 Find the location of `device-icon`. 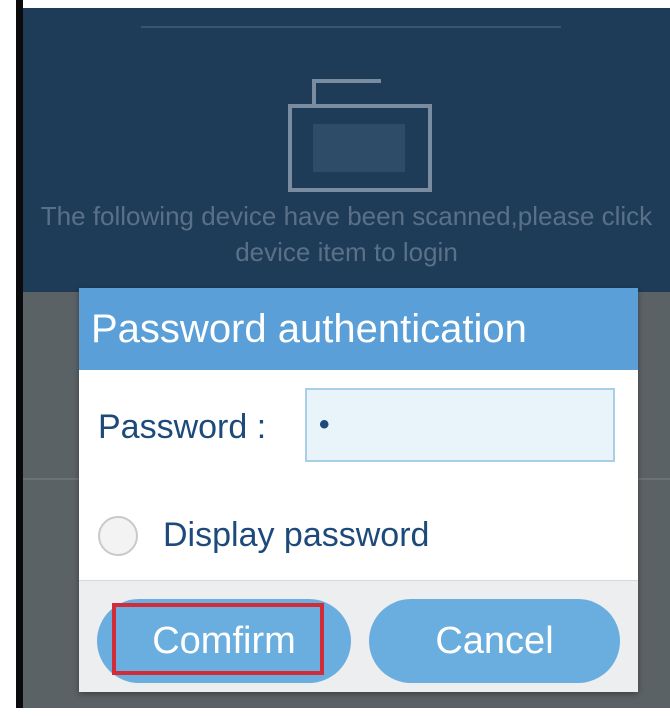

device-icon is located at coordinates (360, 135).